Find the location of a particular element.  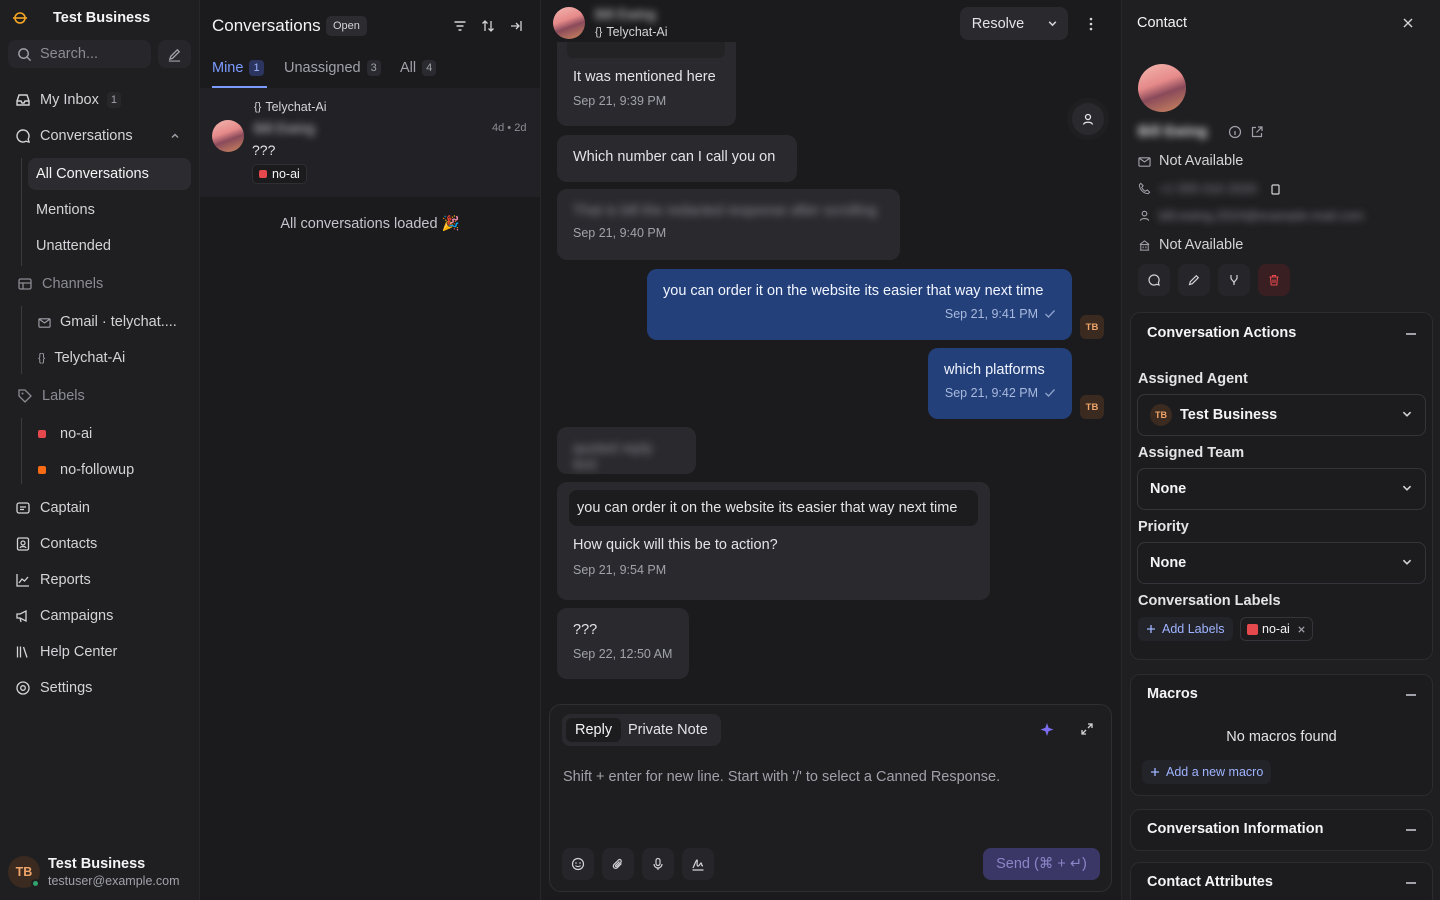

nav-reports: Reports is located at coordinates (100, 580).